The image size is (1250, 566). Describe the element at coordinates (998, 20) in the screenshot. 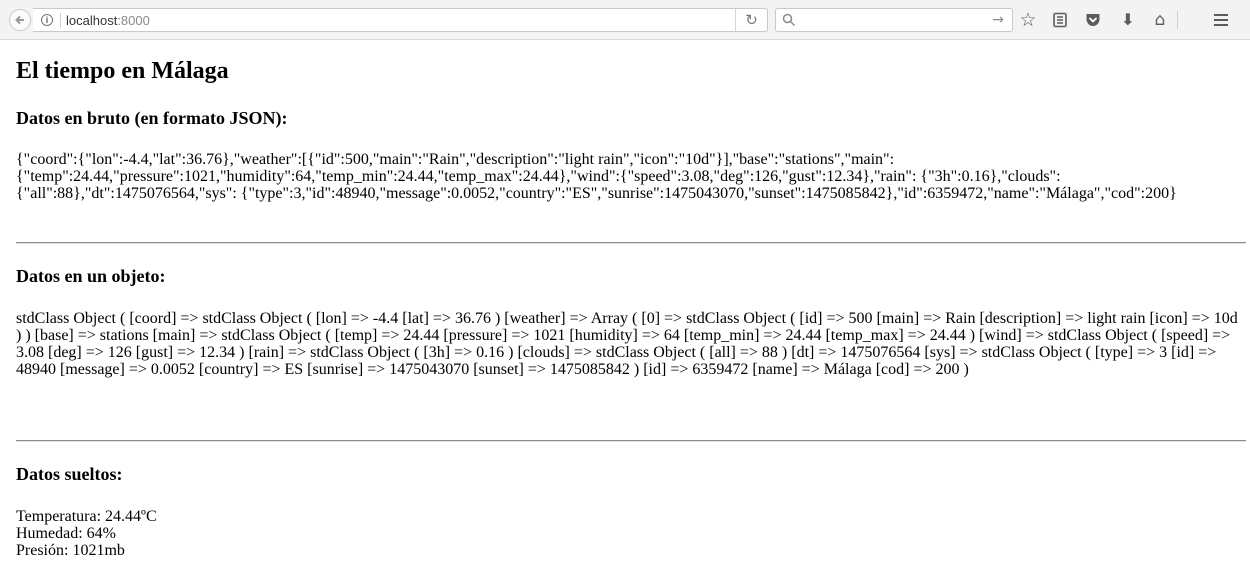

I see `go-arrow-icon: →` at that location.